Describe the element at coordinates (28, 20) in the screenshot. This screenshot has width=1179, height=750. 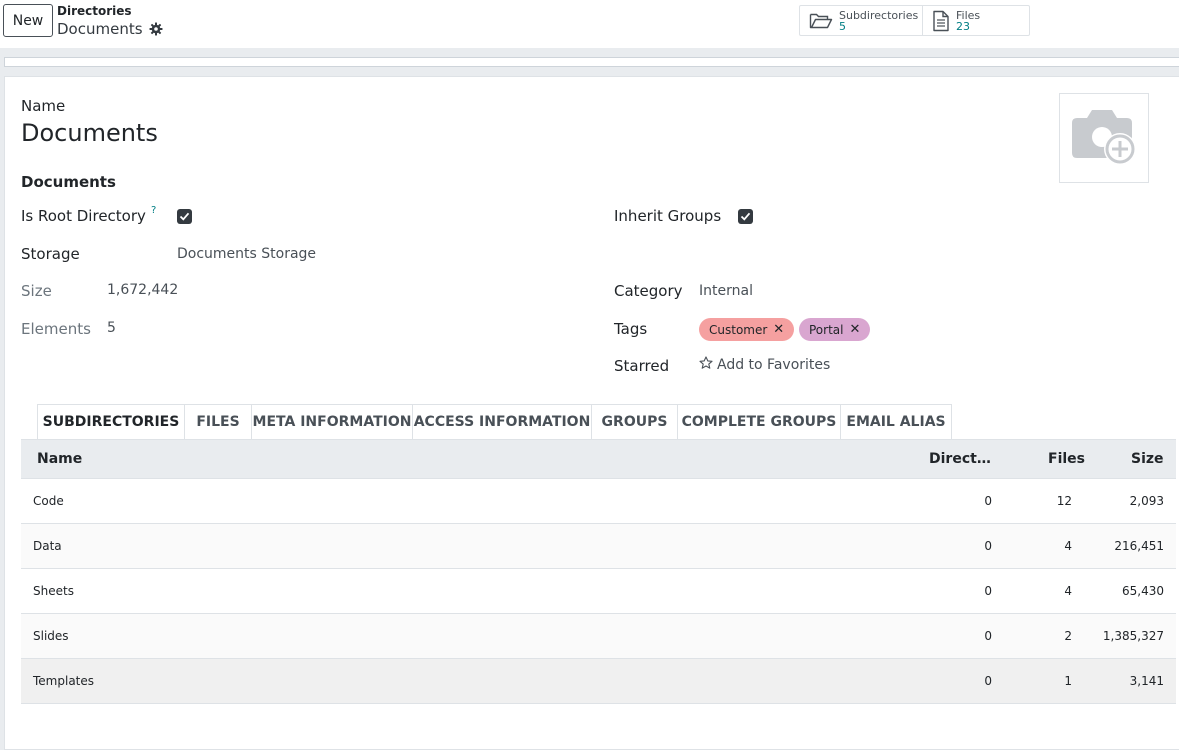
I see `new-button: New` at that location.